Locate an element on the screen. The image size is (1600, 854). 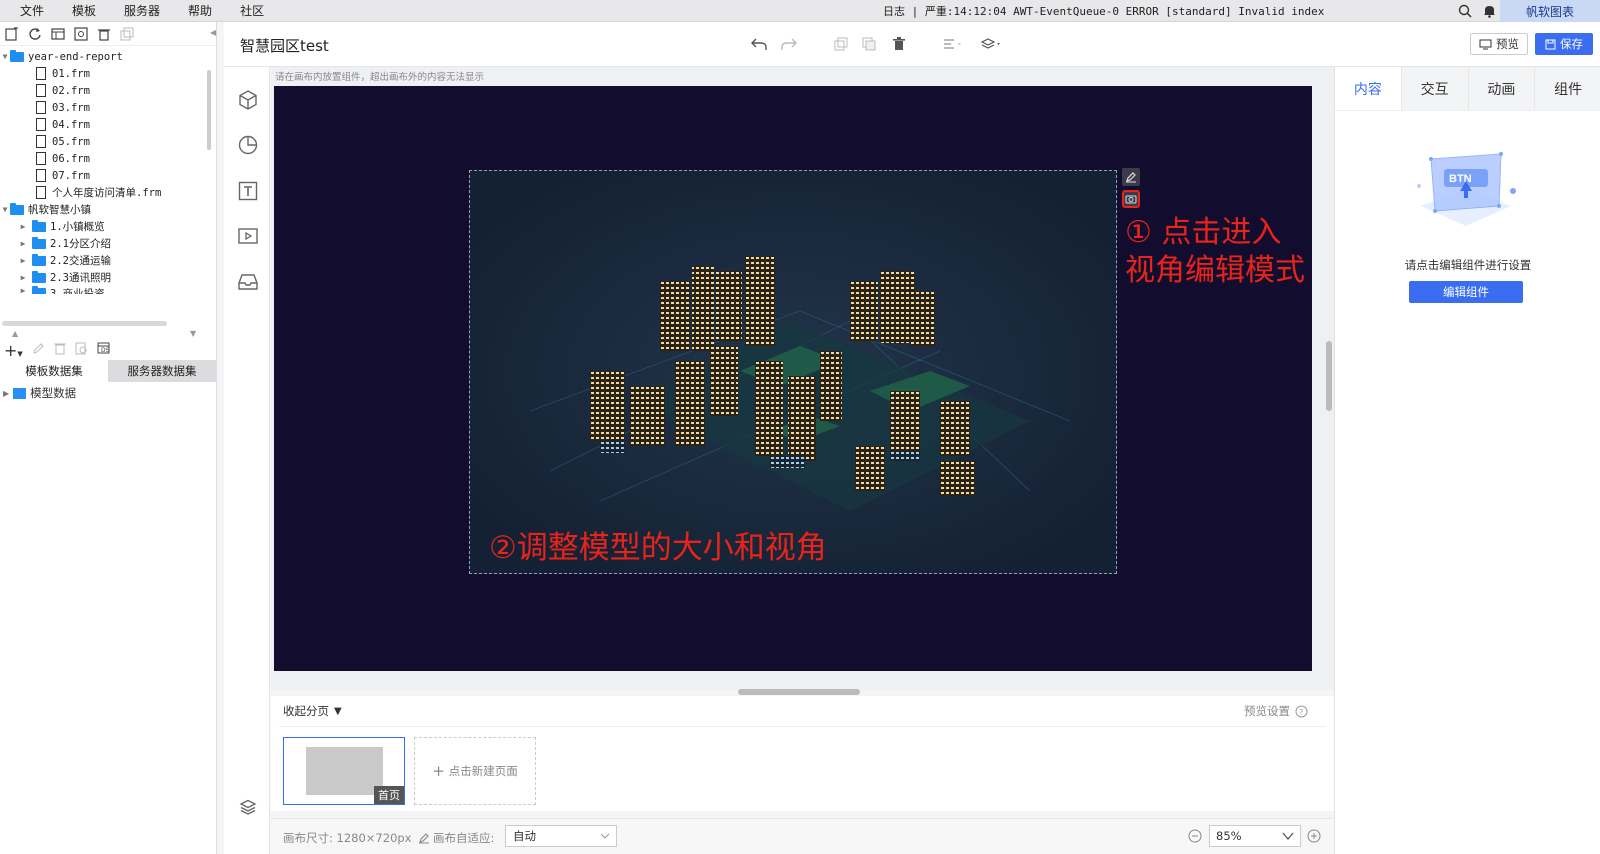
add-dataset-icon: +▼ is located at coordinates (13, 350).